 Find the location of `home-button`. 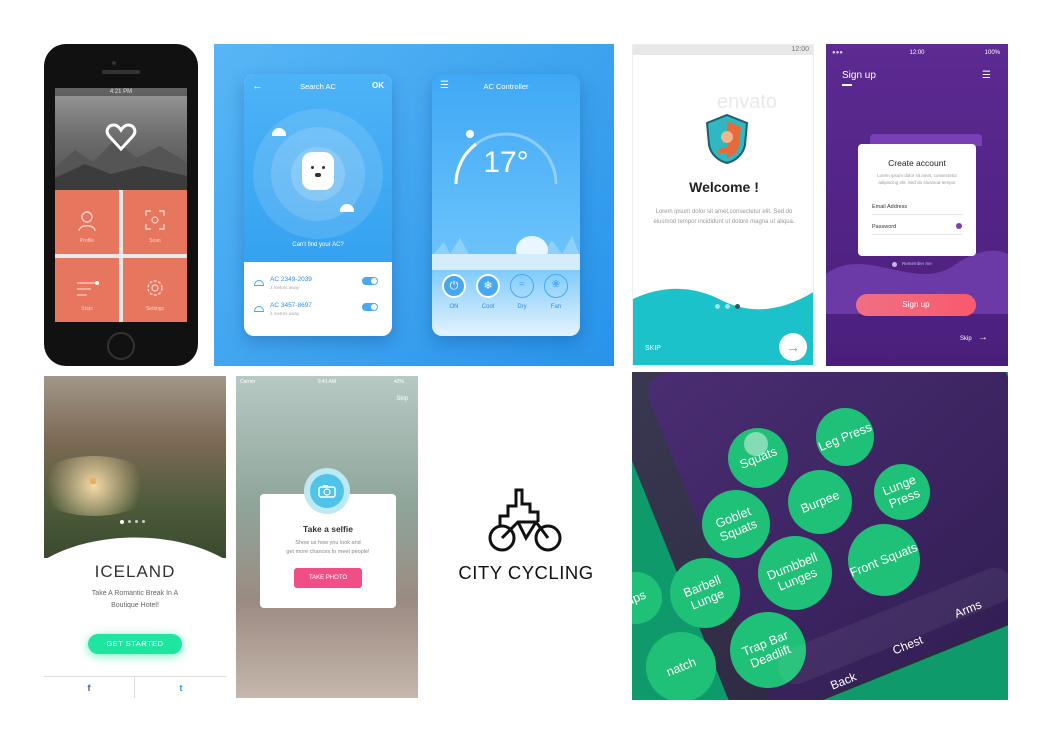

home-button is located at coordinates (121, 346).